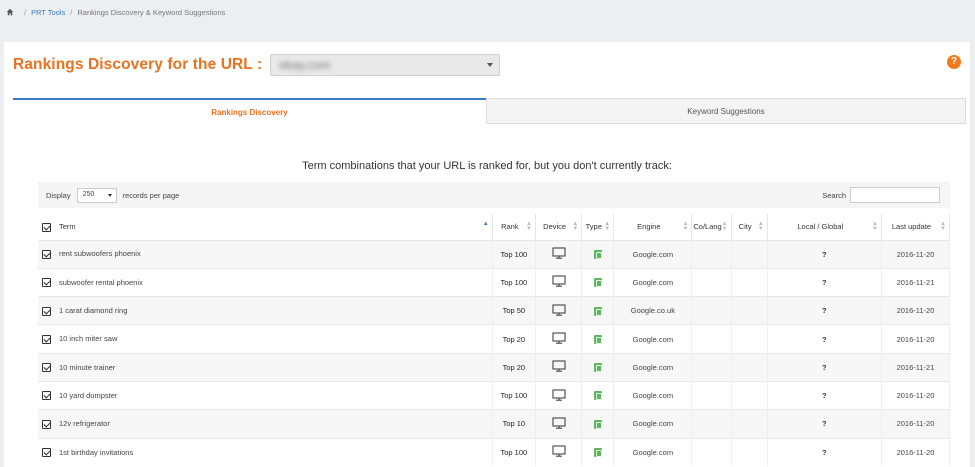 The height and width of the screenshot is (467, 975). I want to click on breadcrumb-prt-tools: PRT Tools, so click(48, 12).